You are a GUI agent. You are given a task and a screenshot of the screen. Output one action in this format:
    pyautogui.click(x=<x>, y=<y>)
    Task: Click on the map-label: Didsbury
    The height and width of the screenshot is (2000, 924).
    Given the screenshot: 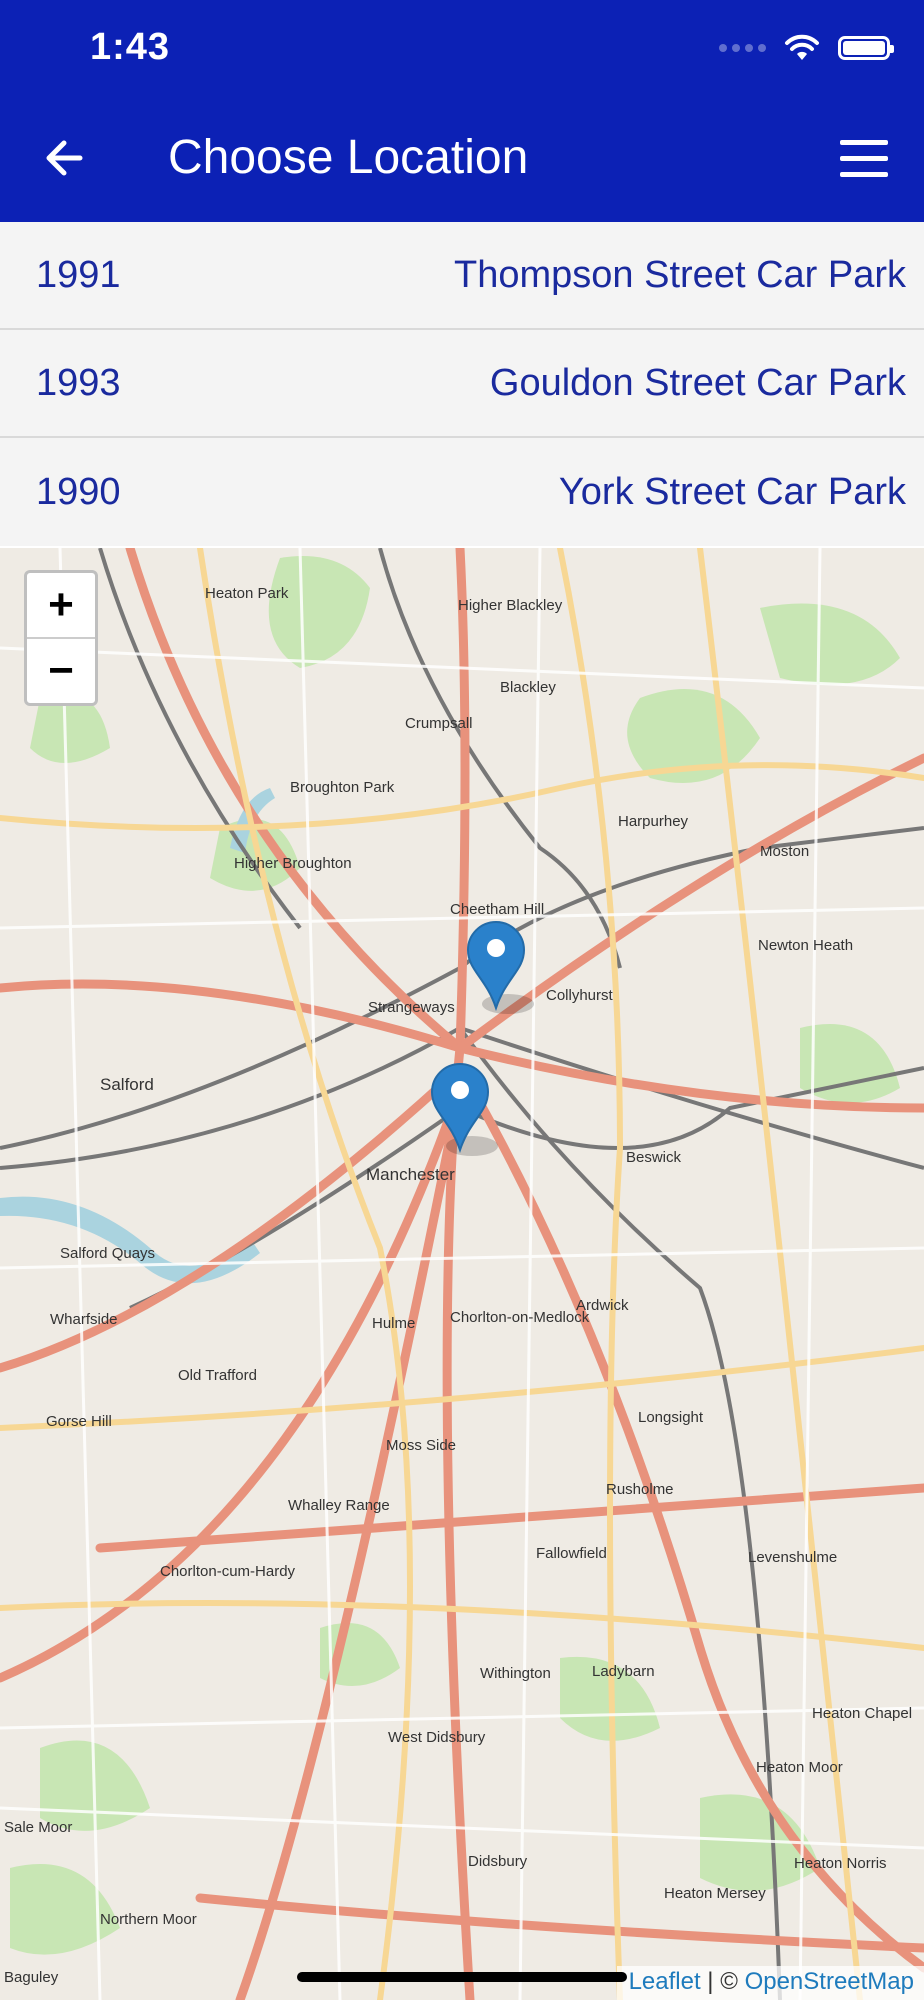 What is the action you would take?
    pyautogui.click(x=498, y=1861)
    